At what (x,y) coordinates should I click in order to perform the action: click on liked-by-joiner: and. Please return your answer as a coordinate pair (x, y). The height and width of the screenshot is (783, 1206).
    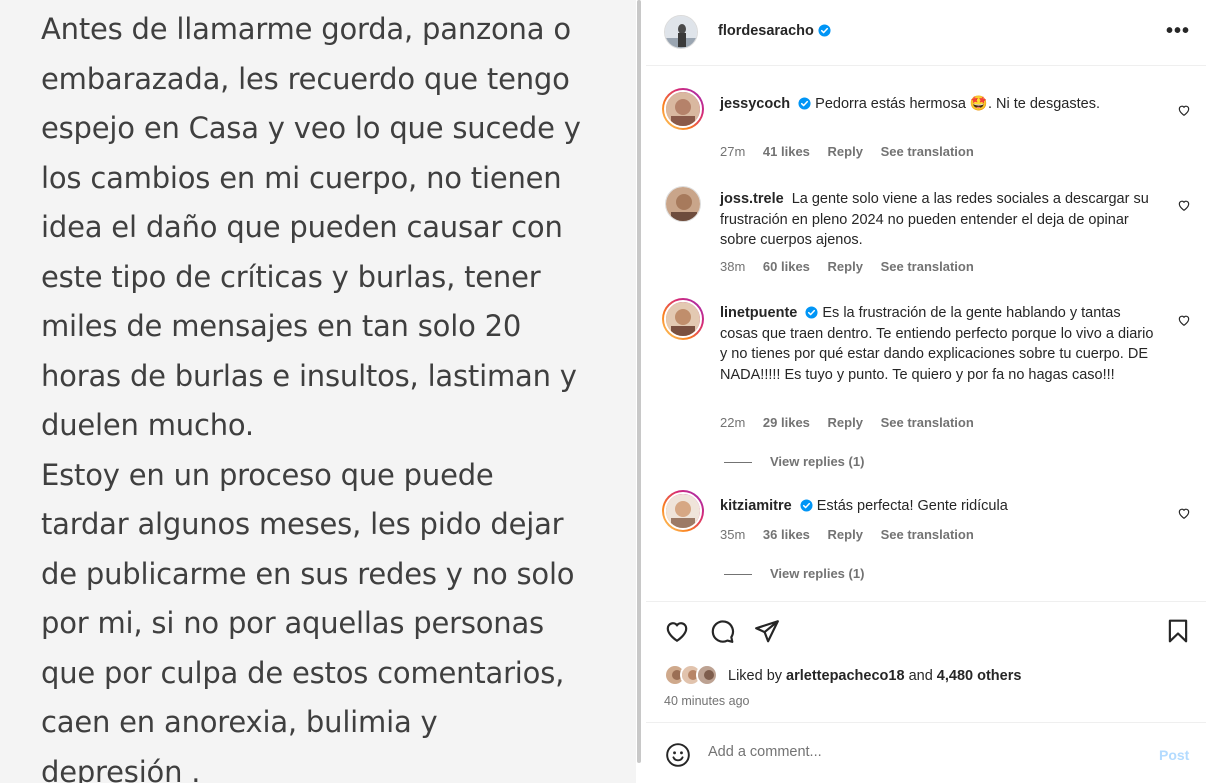
    Looking at the image, I should click on (920, 676).